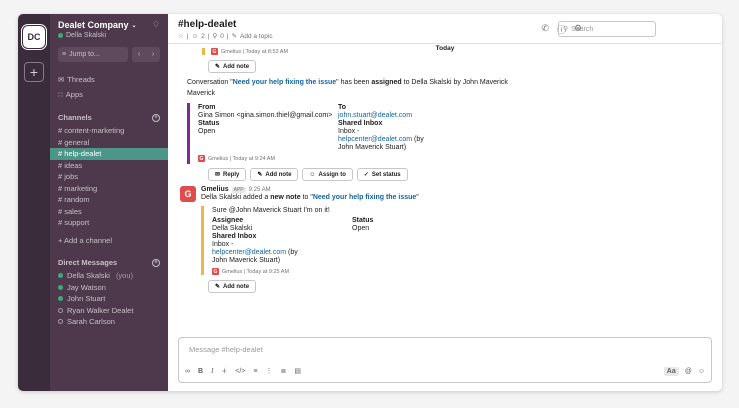 This screenshot has height=408, width=739. What do you see at coordinates (156, 117) in the screenshot?
I see `add-channel-icon: +` at bounding box center [156, 117].